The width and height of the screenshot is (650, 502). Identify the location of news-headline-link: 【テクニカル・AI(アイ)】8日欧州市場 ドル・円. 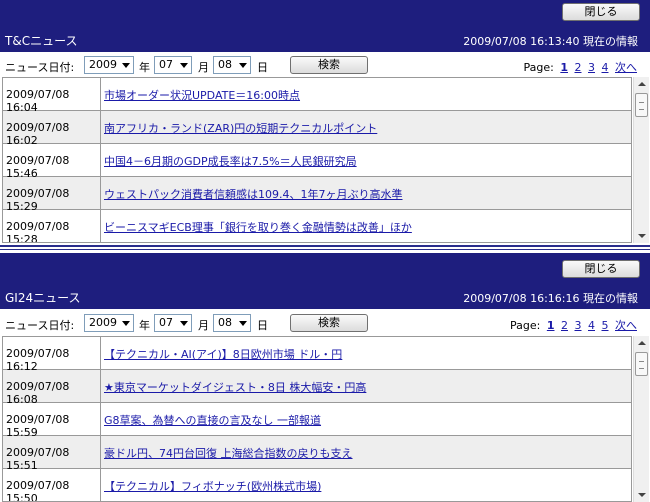
(223, 354).